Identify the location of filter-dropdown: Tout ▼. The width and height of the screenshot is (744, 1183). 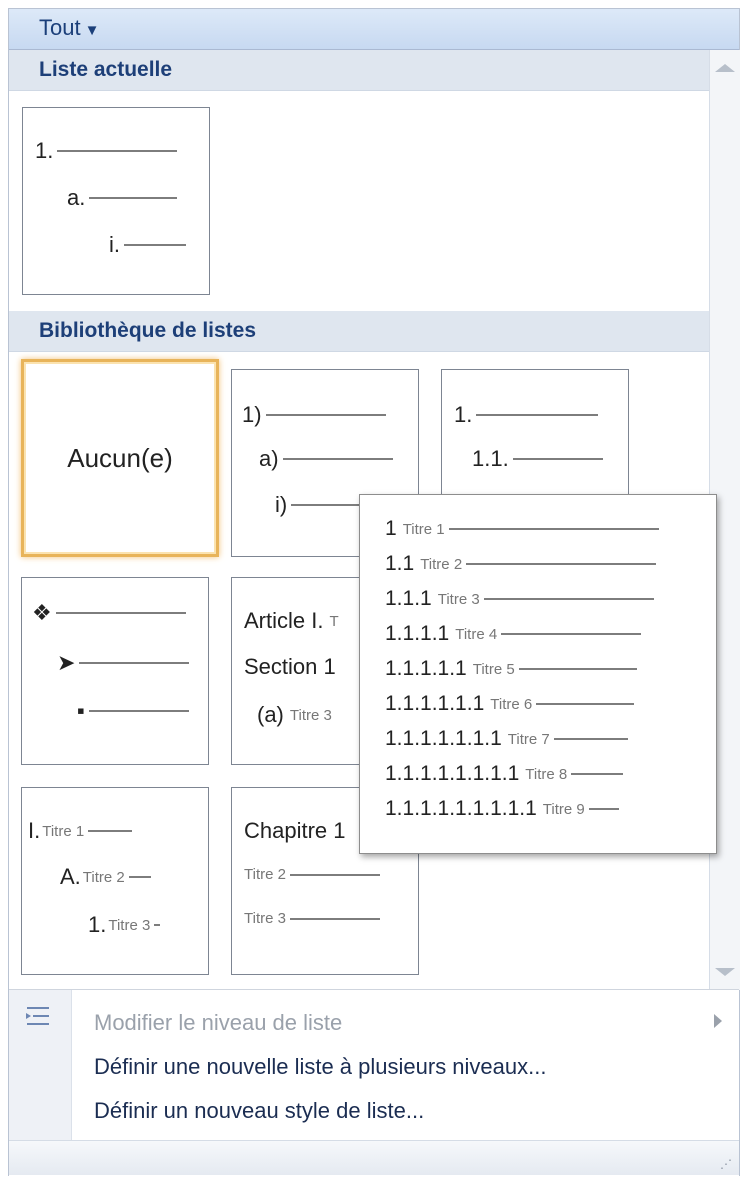
(69, 28).